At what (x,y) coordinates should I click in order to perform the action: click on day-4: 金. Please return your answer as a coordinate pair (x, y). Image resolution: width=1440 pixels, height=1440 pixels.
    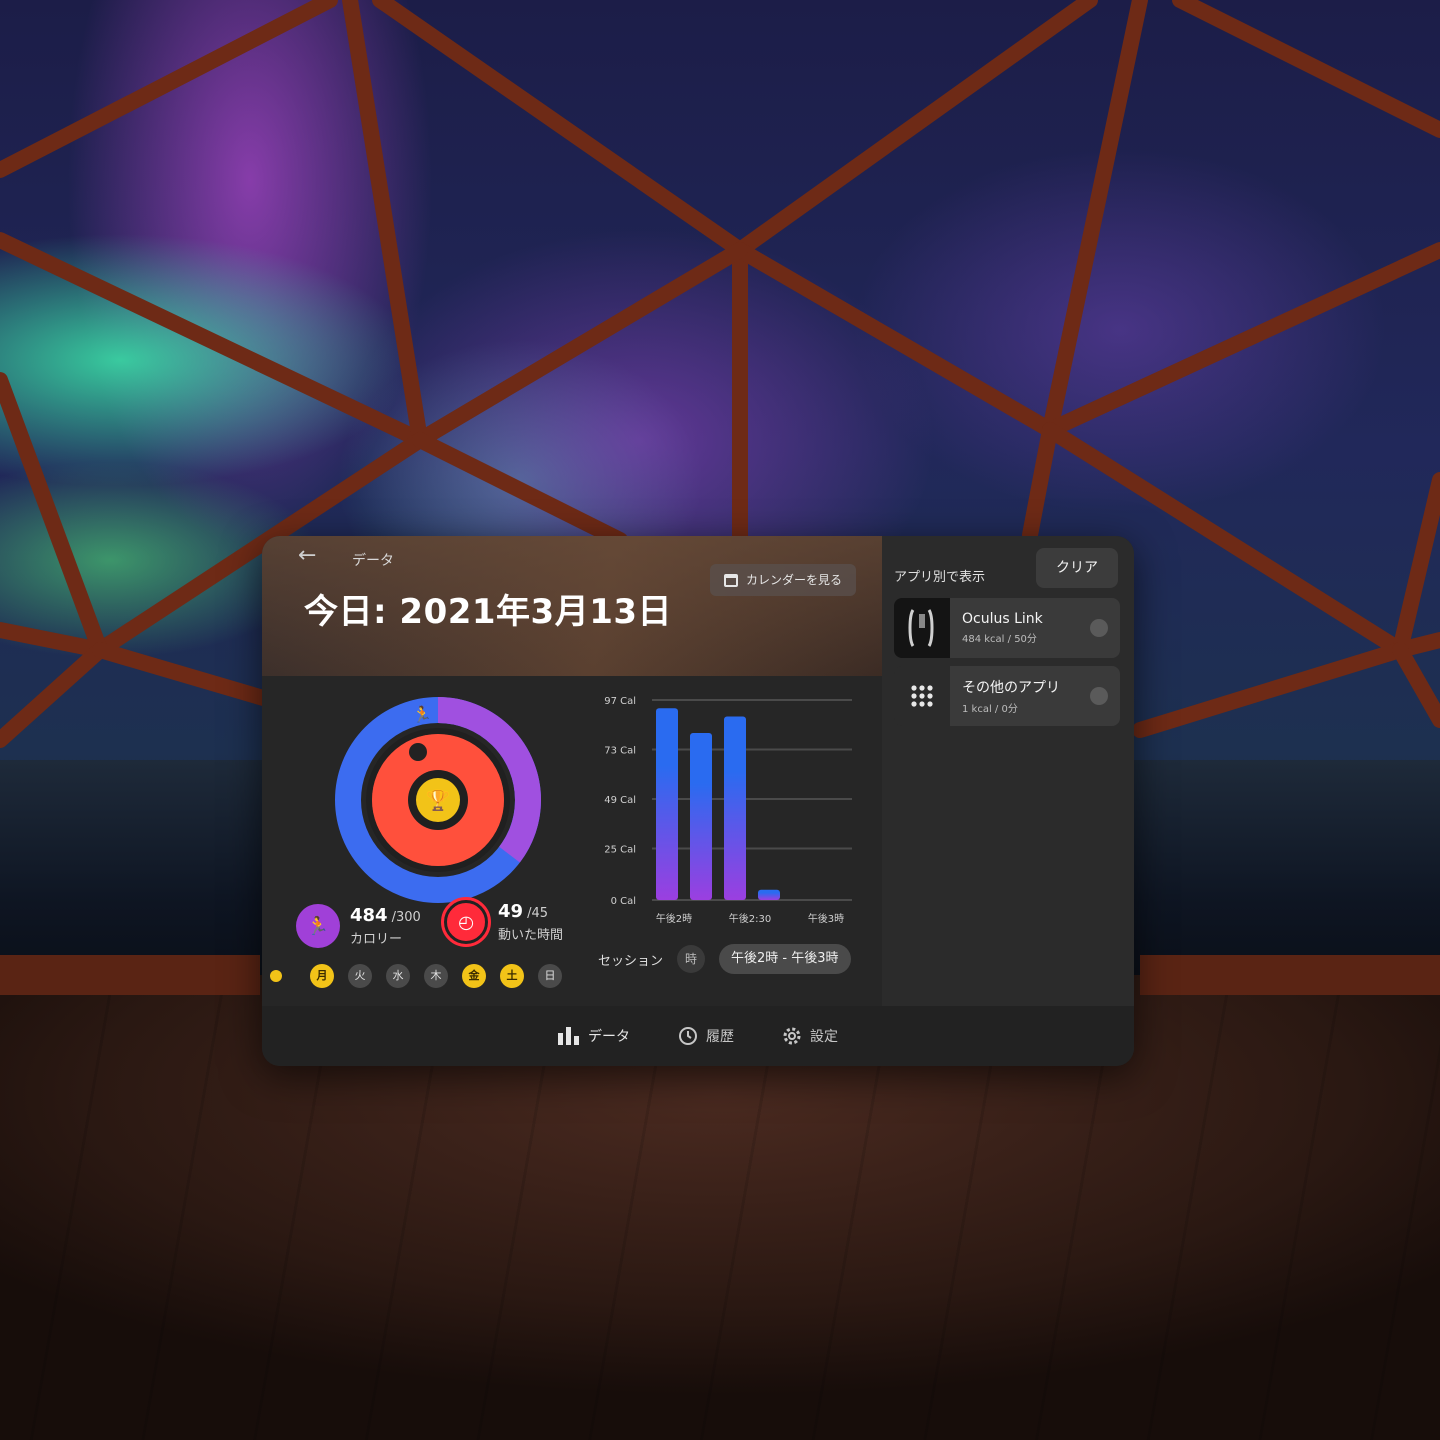
    Looking at the image, I should click on (474, 976).